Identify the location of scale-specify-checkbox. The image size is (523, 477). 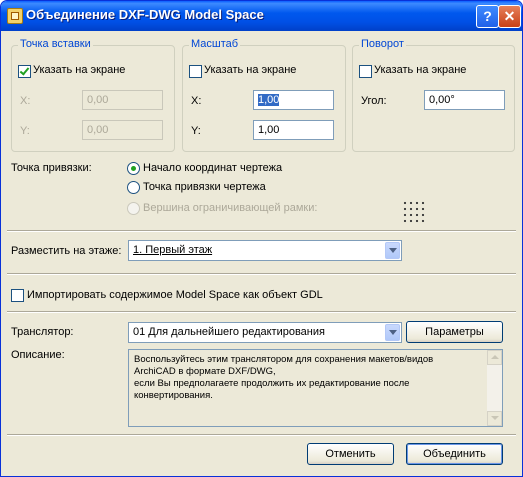
(195, 71).